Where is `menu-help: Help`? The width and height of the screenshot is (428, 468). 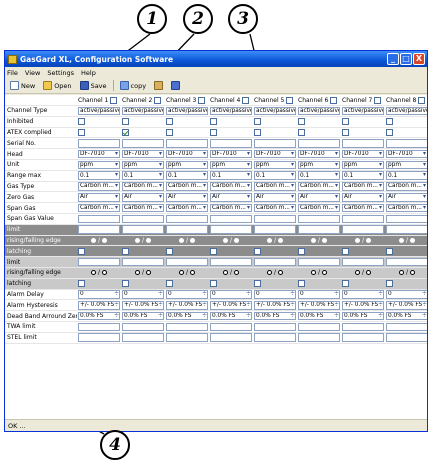
menu-help: Help is located at coordinates (88, 73).